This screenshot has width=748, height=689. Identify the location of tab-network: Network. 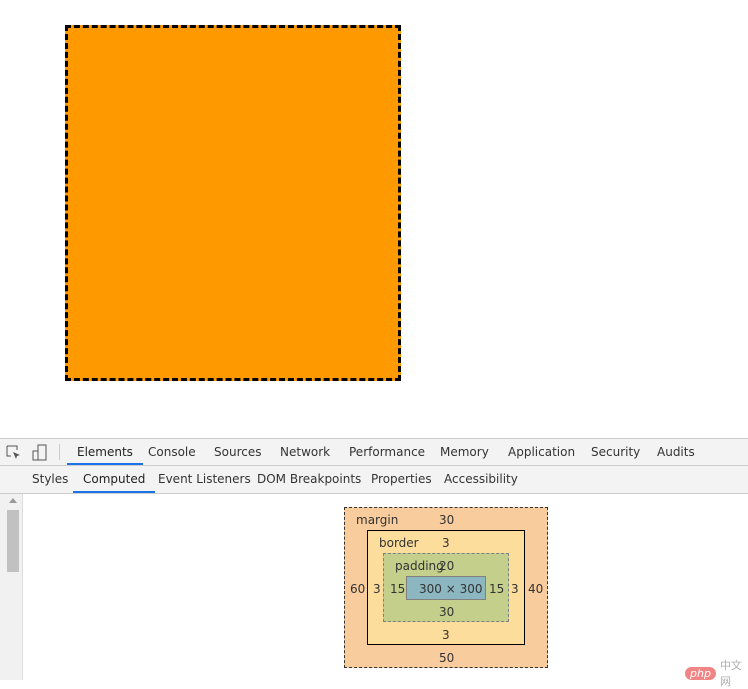
(305, 452).